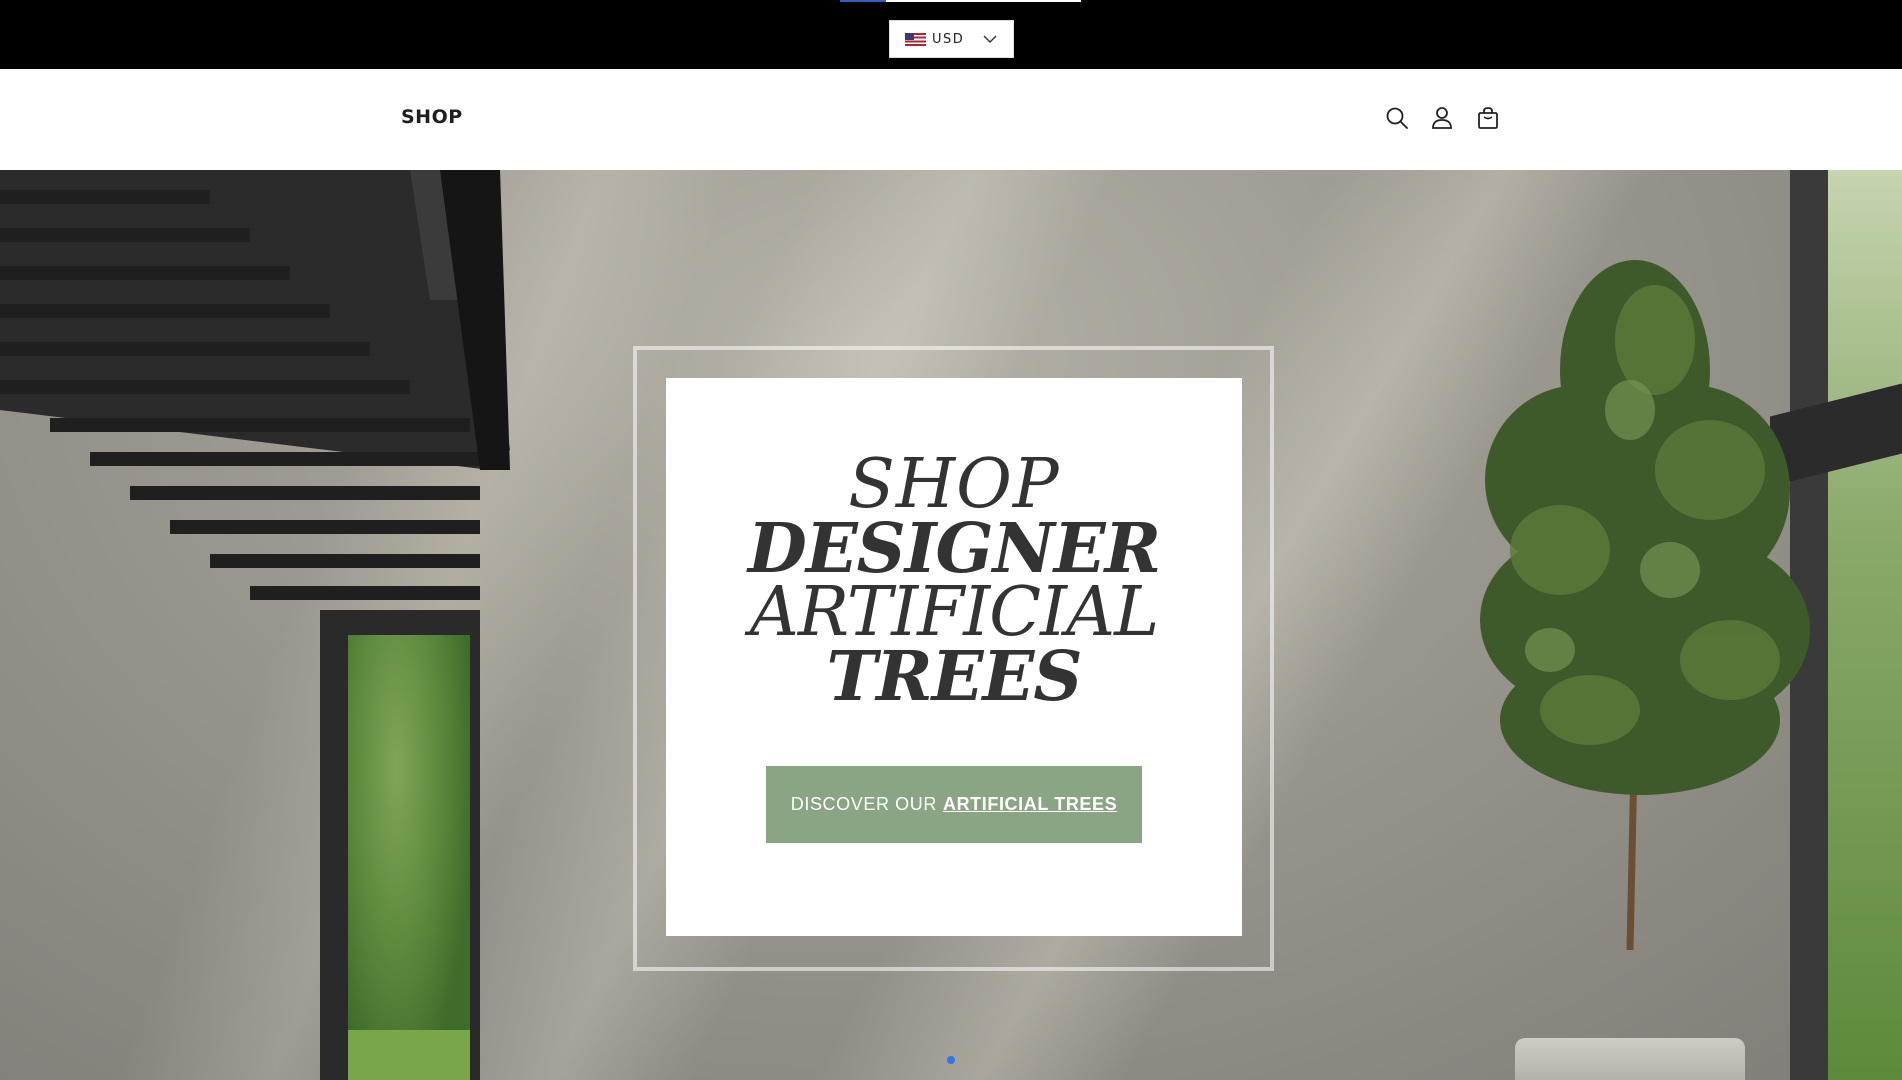 The width and height of the screenshot is (1902, 1080). Describe the element at coordinates (863, 804) in the screenshot. I see `cta-prefix: DISCOVER OUR` at that location.